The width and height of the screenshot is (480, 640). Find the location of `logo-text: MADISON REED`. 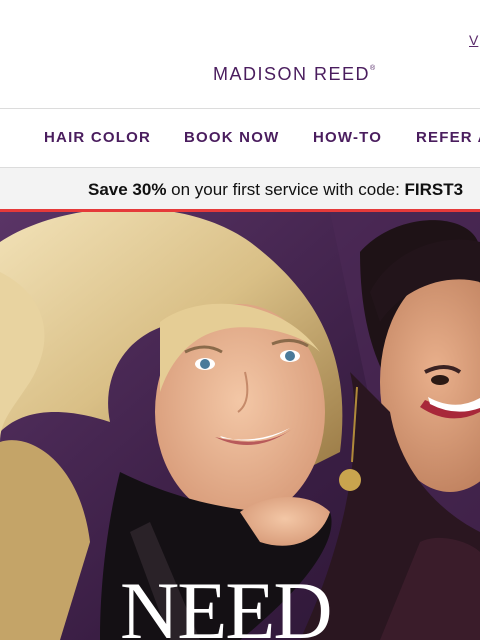

logo-text: MADISON REED is located at coordinates (292, 74).